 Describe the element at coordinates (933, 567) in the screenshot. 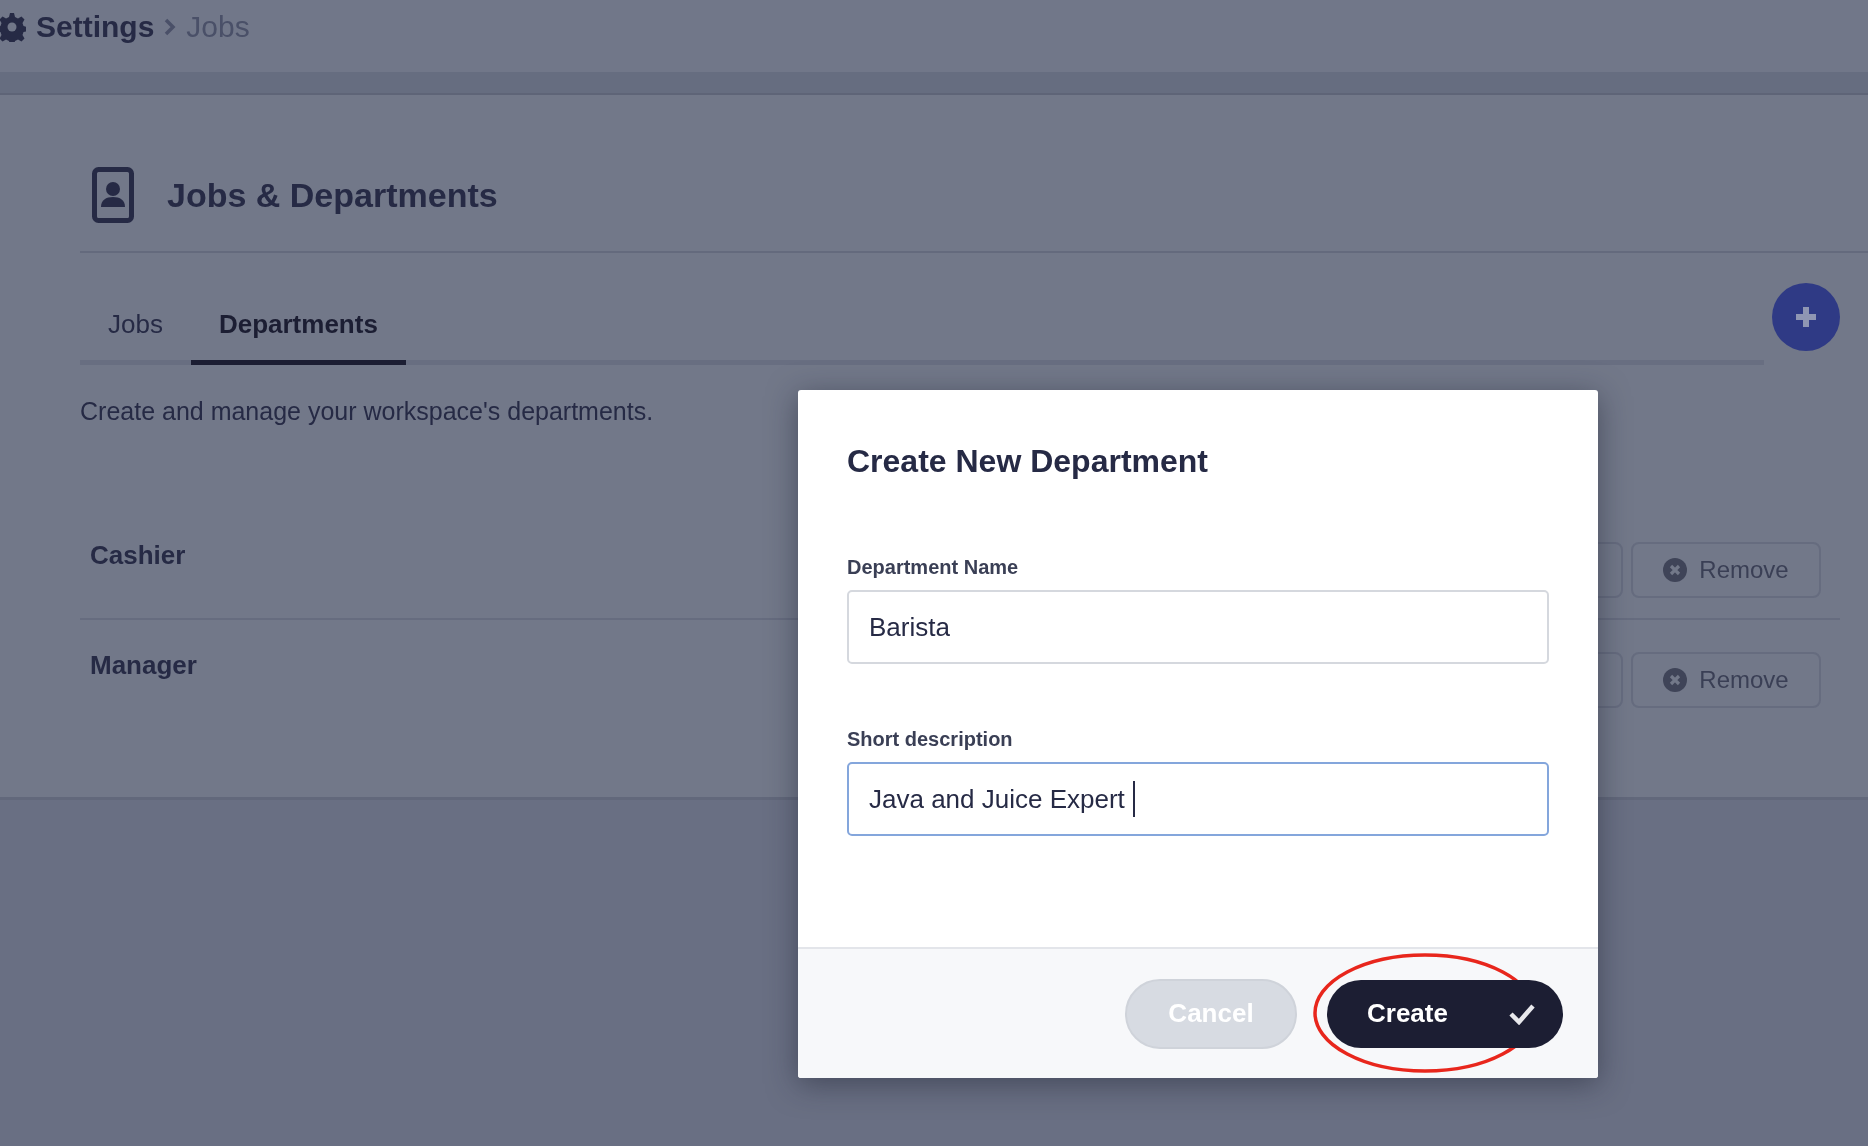

I see `field-label: Department Name` at that location.